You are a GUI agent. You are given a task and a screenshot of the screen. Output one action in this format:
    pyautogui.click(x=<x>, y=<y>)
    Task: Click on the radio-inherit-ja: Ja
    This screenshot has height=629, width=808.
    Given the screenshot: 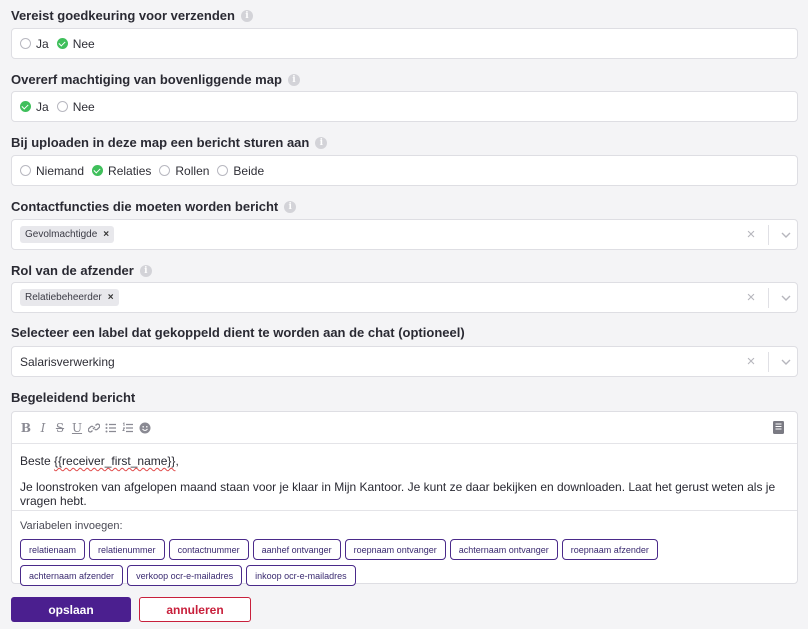 What is the action you would take?
    pyautogui.click(x=34, y=107)
    